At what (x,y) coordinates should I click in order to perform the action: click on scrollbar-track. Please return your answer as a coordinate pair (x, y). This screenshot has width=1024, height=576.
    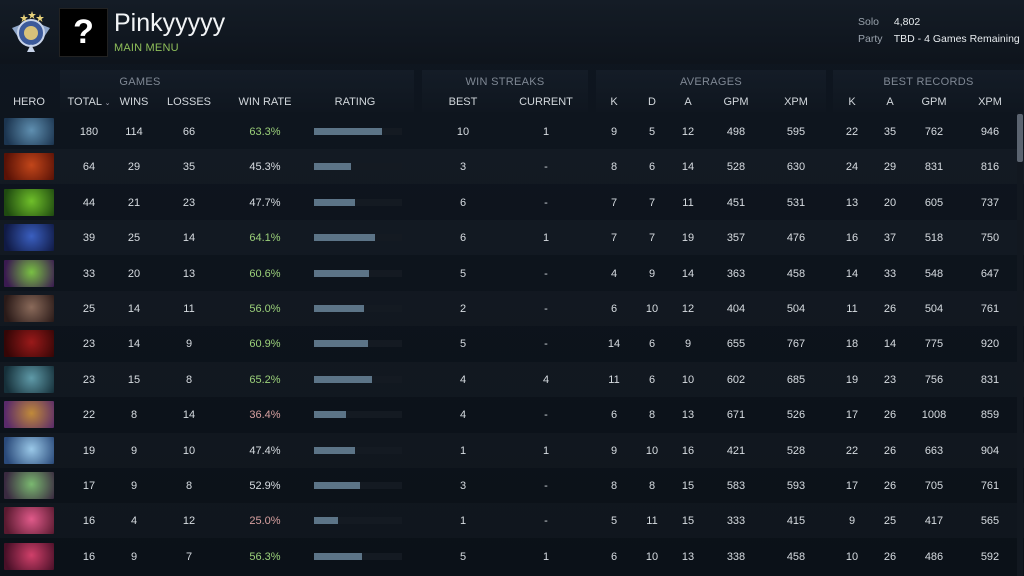
    Looking at the image, I should click on (1020, 344).